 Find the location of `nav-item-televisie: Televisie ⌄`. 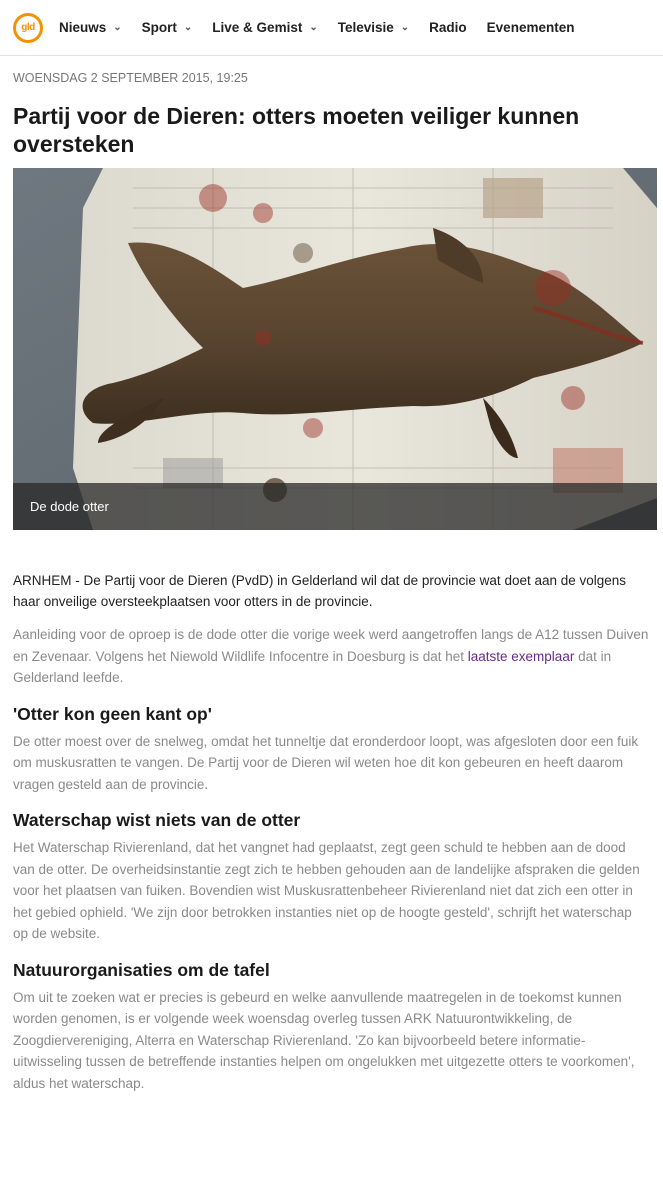

nav-item-televisie: Televisie ⌄ is located at coordinates (373, 27).